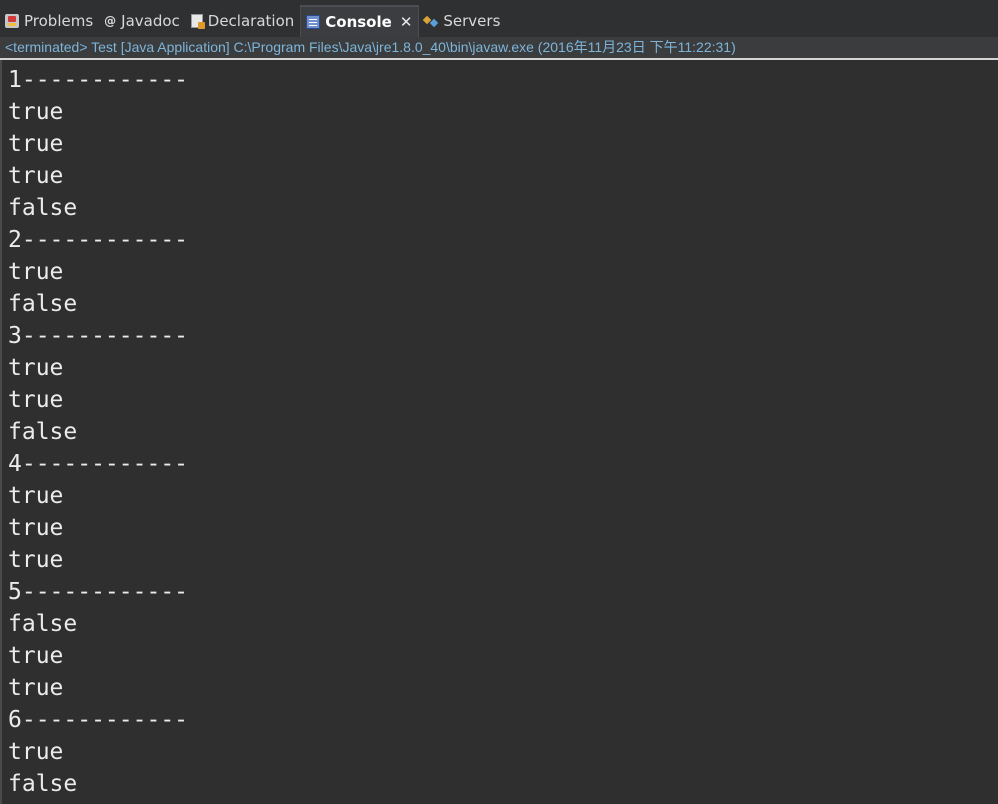 This screenshot has width=998, height=804. What do you see at coordinates (98, 80) in the screenshot?
I see `console-line: 1------------` at bounding box center [98, 80].